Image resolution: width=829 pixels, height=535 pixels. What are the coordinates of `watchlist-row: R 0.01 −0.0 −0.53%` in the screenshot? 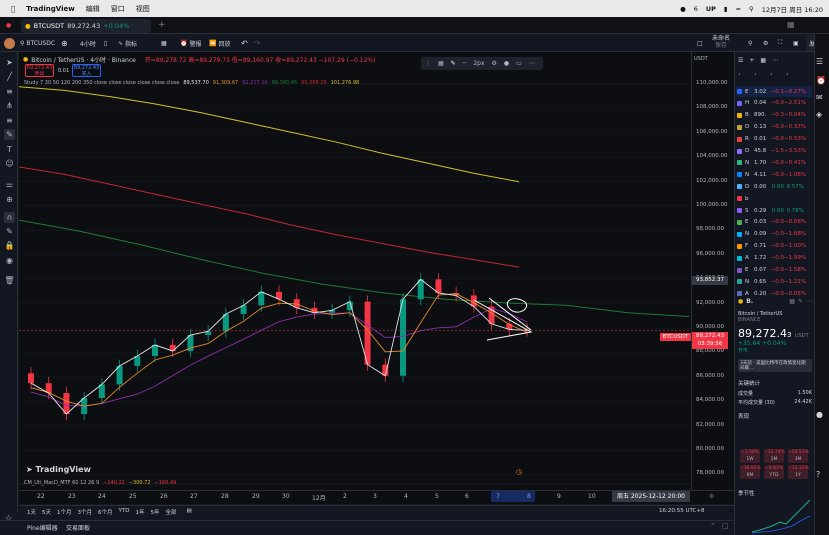 It's located at (774, 139).